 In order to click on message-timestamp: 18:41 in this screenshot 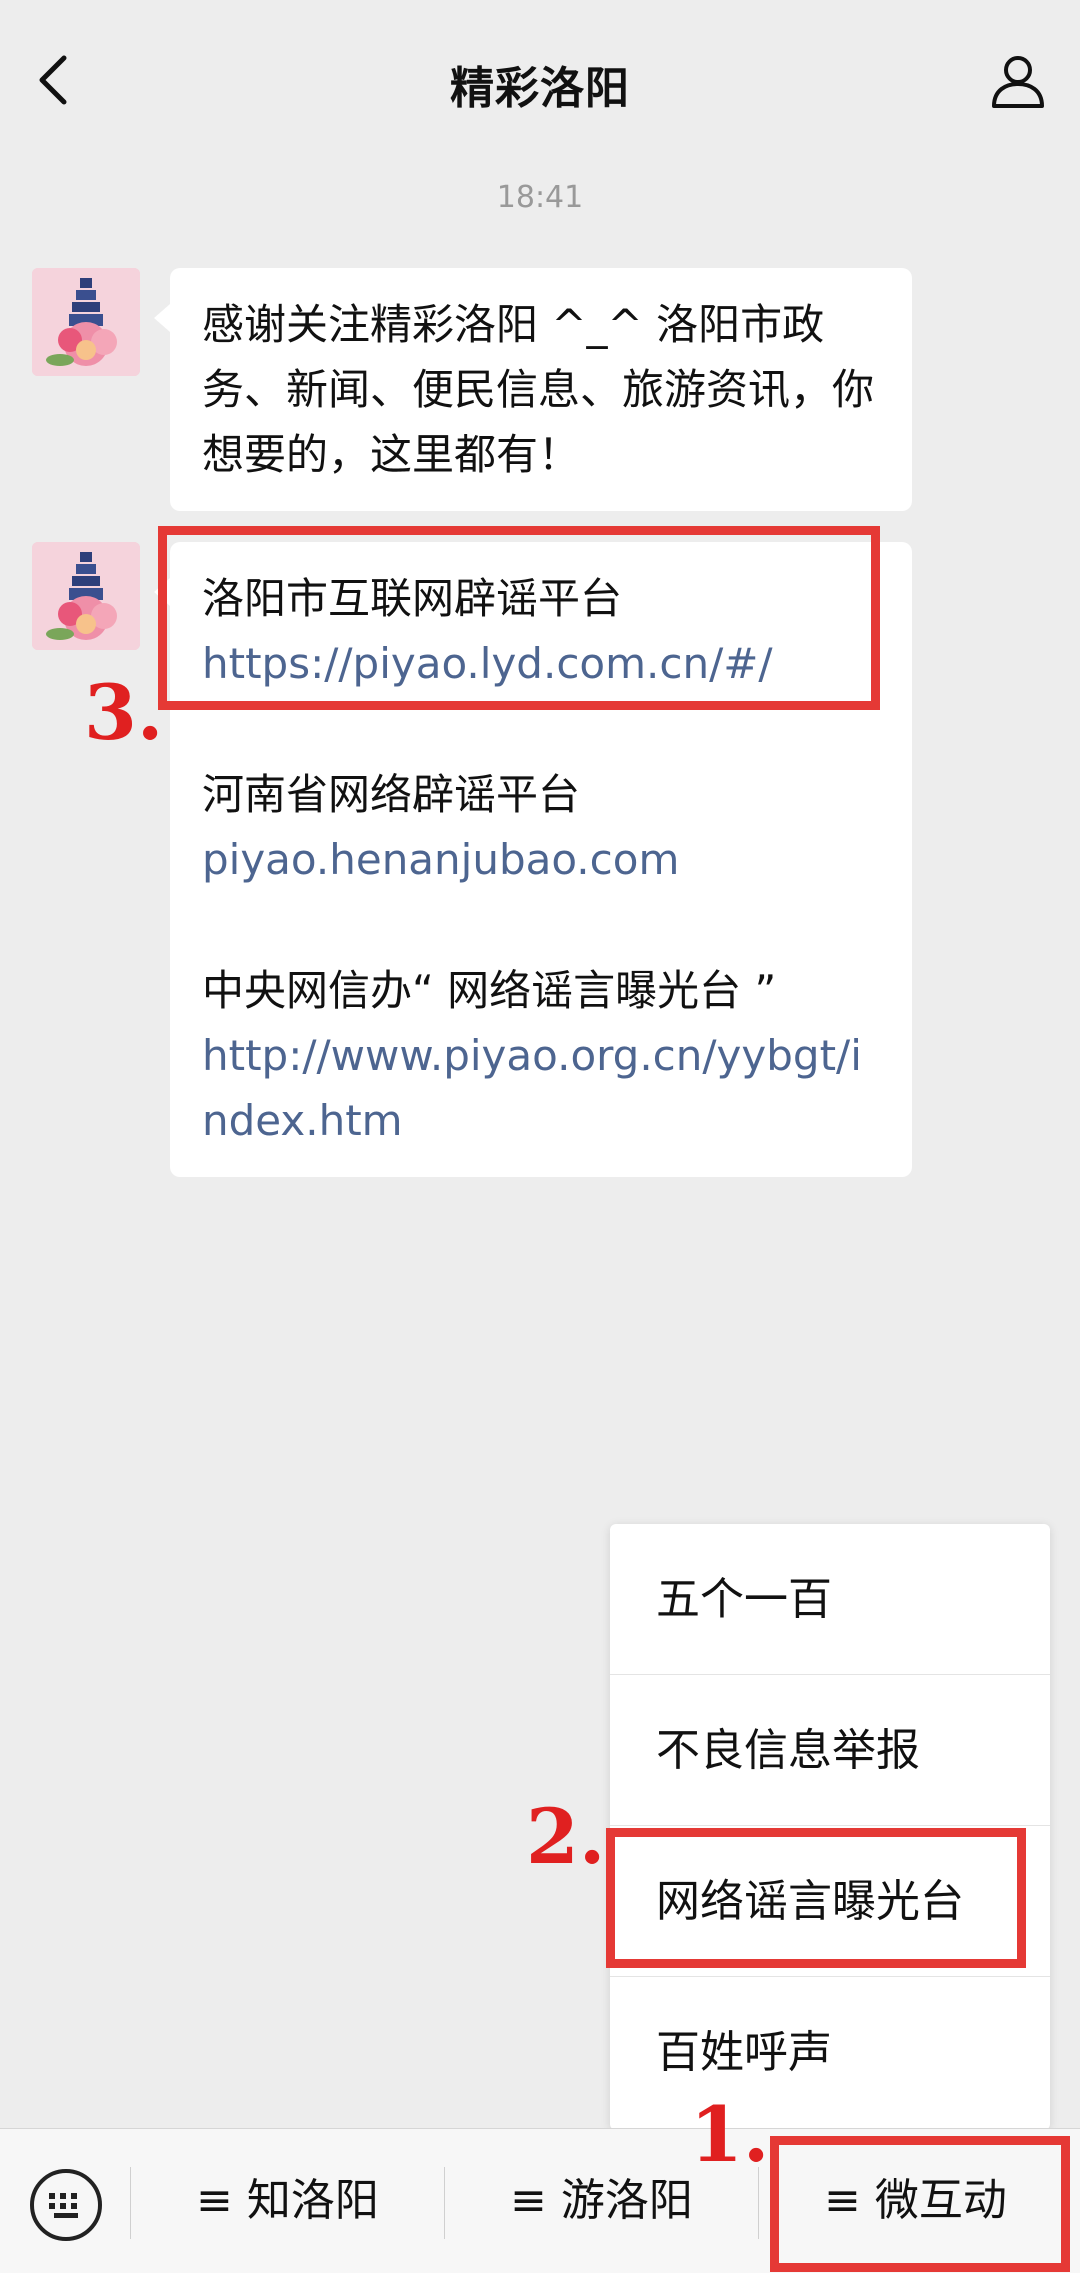, I will do `click(540, 197)`.